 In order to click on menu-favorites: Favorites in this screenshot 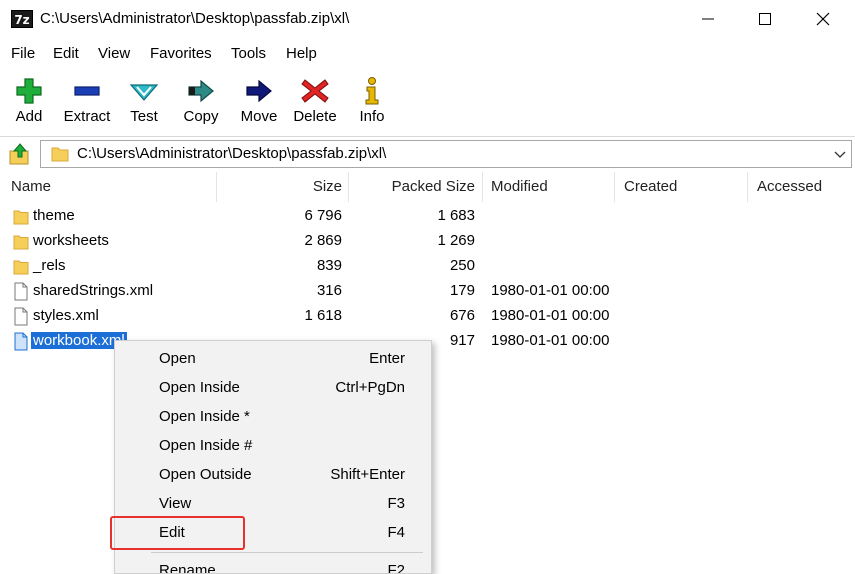, I will do `click(181, 53)`.